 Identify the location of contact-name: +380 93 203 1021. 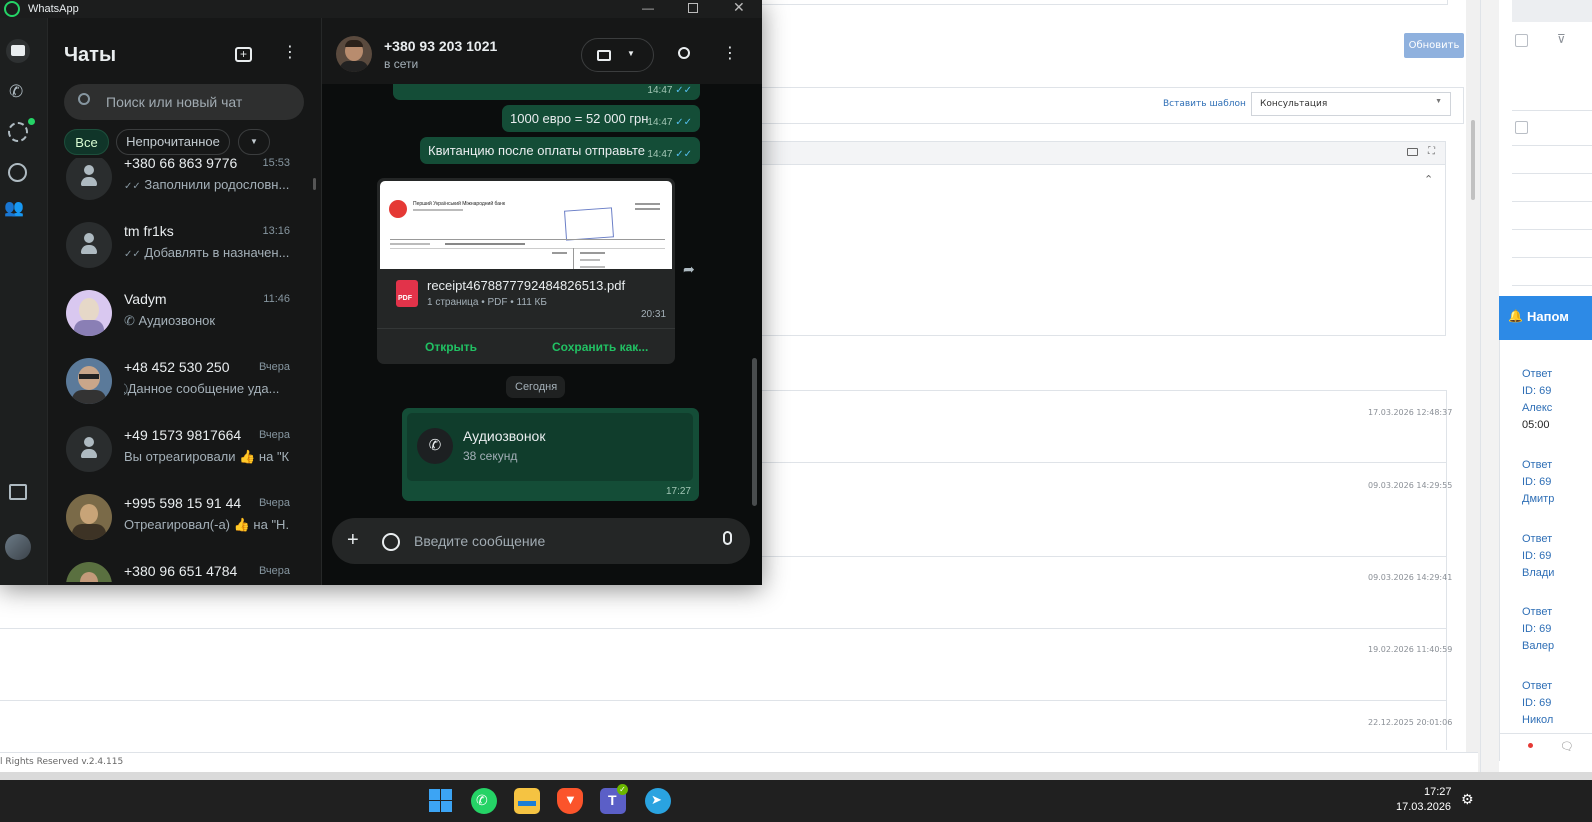
(440, 46).